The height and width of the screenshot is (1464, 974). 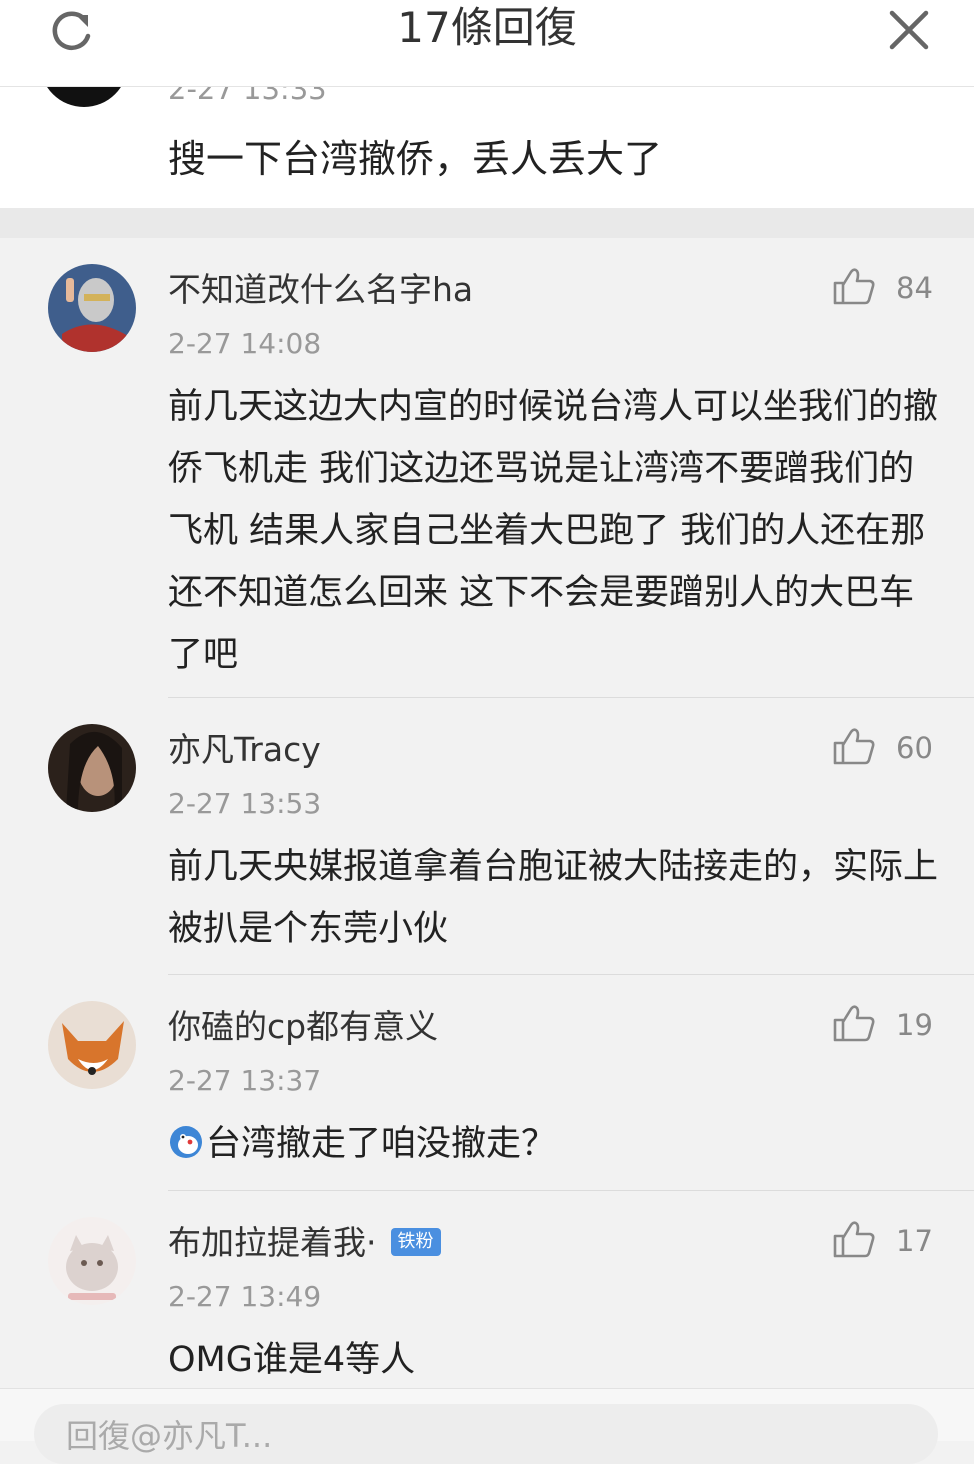 What do you see at coordinates (381, 1144) in the screenshot?
I see `comment-text-body: 台湾撤走了咱没撤走？` at bounding box center [381, 1144].